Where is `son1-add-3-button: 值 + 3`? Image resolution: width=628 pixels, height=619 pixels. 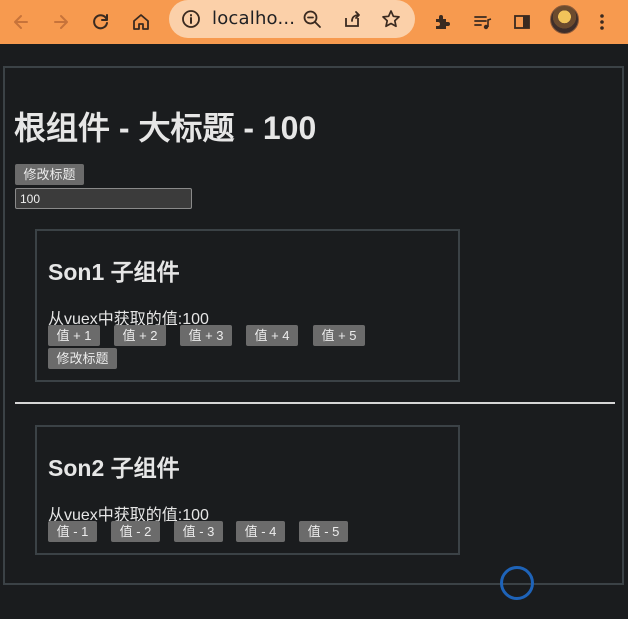 son1-add-3-button: 值 + 3 is located at coordinates (206, 335).